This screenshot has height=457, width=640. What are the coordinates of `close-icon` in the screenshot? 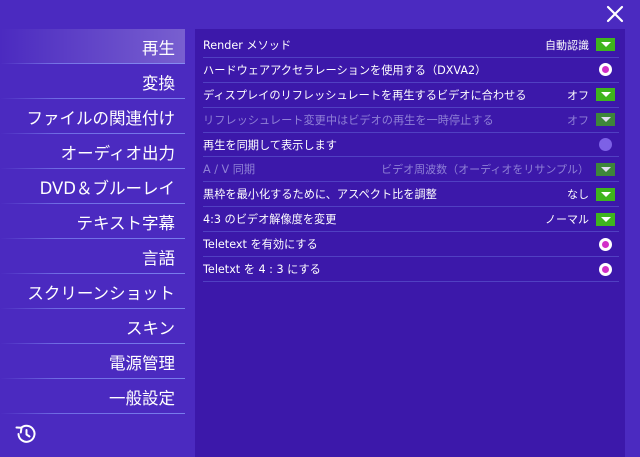 It's located at (615, 14).